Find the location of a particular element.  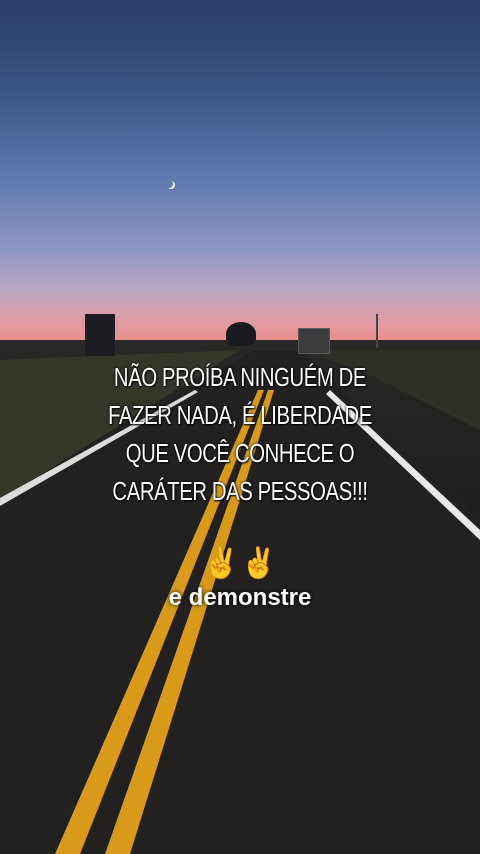

tree-silhouette is located at coordinates (241, 334).